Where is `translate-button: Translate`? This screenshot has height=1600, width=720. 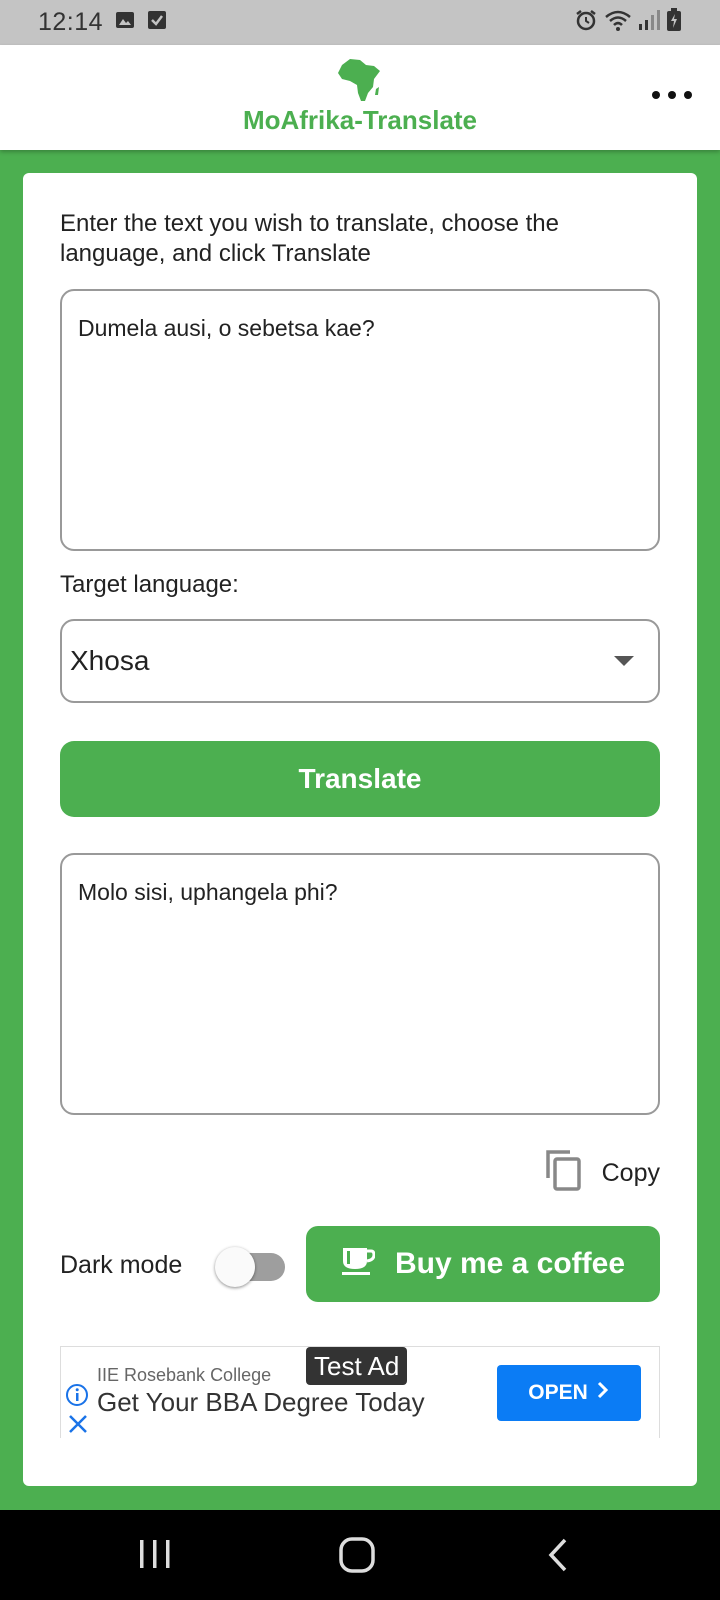
translate-button: Translate is located at coordinates (360, 779).